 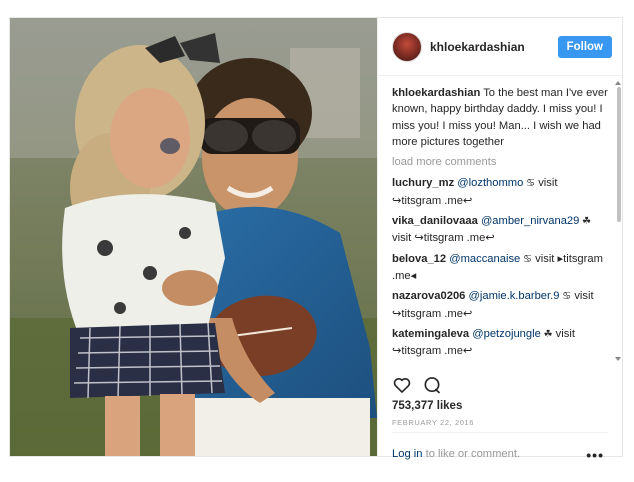 I want to click on action-bar, so click(x=417, y=387).